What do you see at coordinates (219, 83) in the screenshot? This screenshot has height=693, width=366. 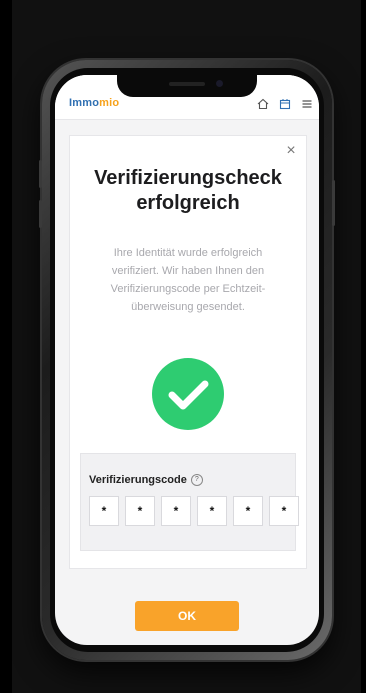 I see `front-camera` at bounding box center [219, 83].